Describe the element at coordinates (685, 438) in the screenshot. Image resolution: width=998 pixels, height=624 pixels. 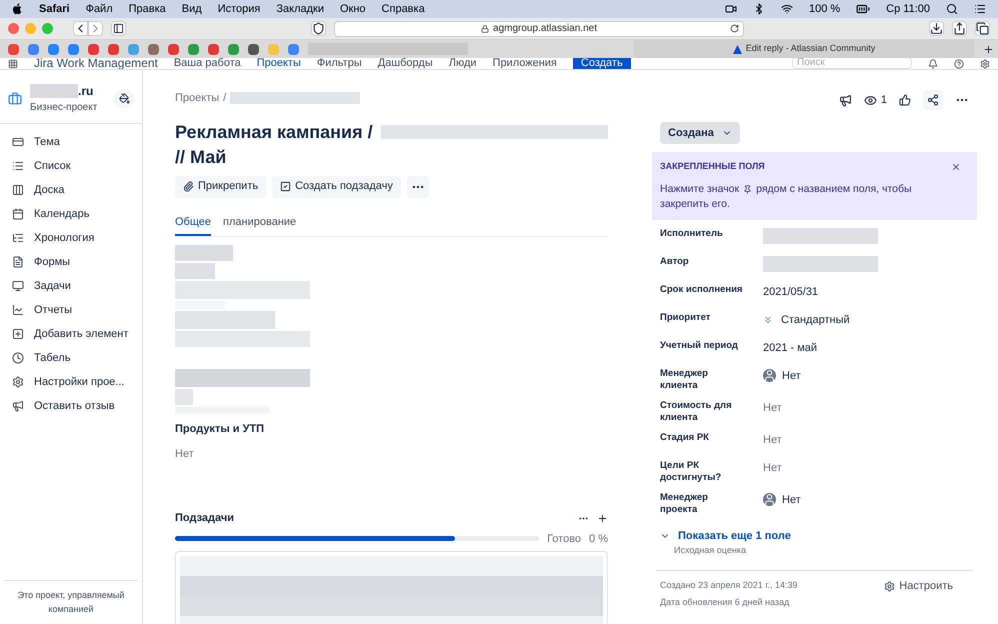
I see `field-label: Стадия РК` at that location.